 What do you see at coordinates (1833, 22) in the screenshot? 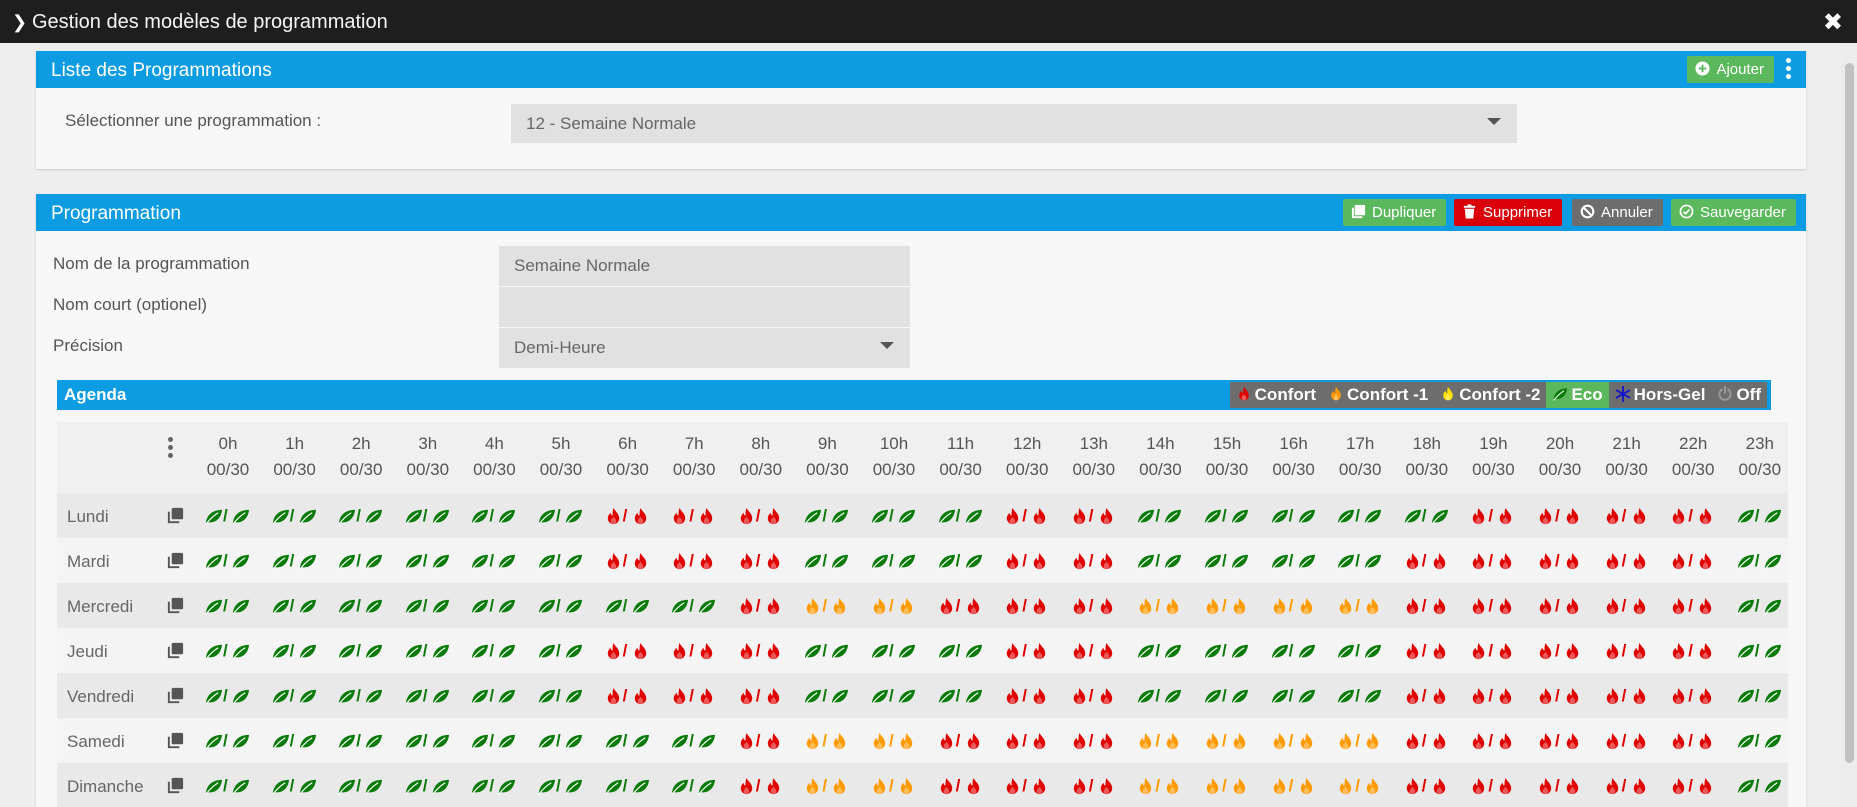
I see `close-icon: ✖` at bounding box center [1833, 22].